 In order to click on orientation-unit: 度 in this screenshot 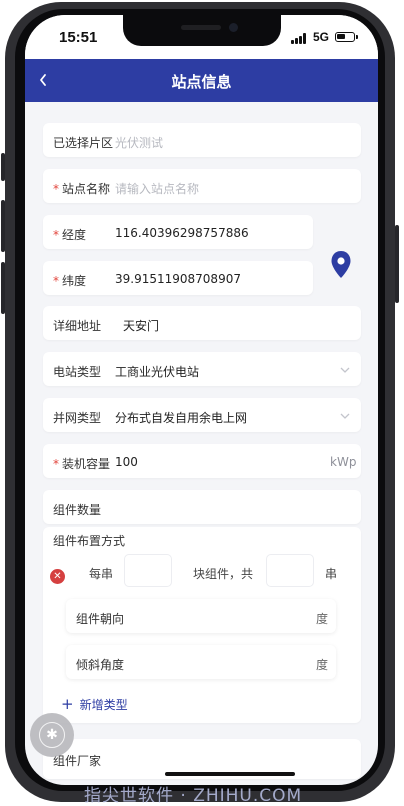, I will do `click(322, 619)`.